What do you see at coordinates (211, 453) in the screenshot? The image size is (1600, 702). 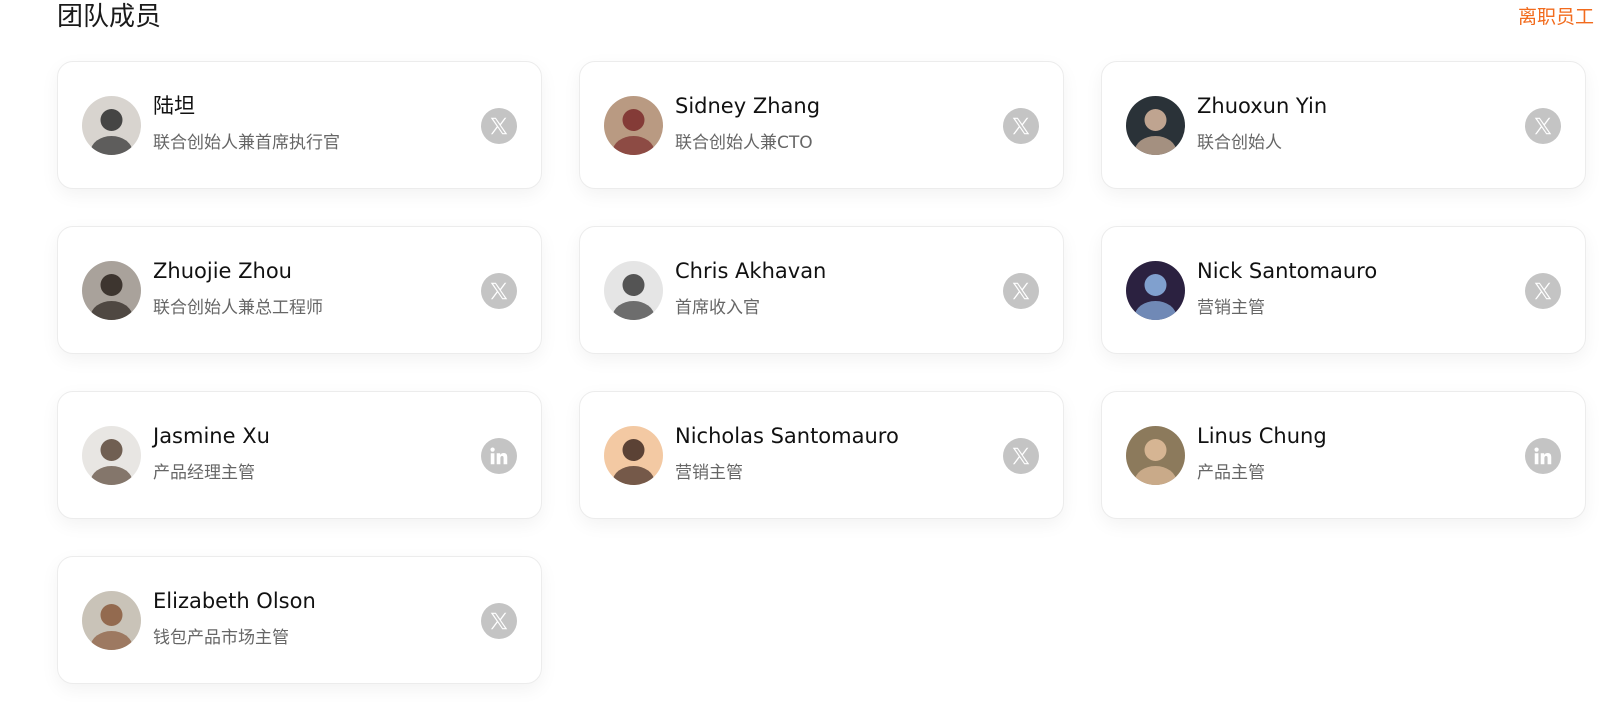 I see `member-info: Jasmine Xu 产品经理主管` at bounding box center [211, 453].